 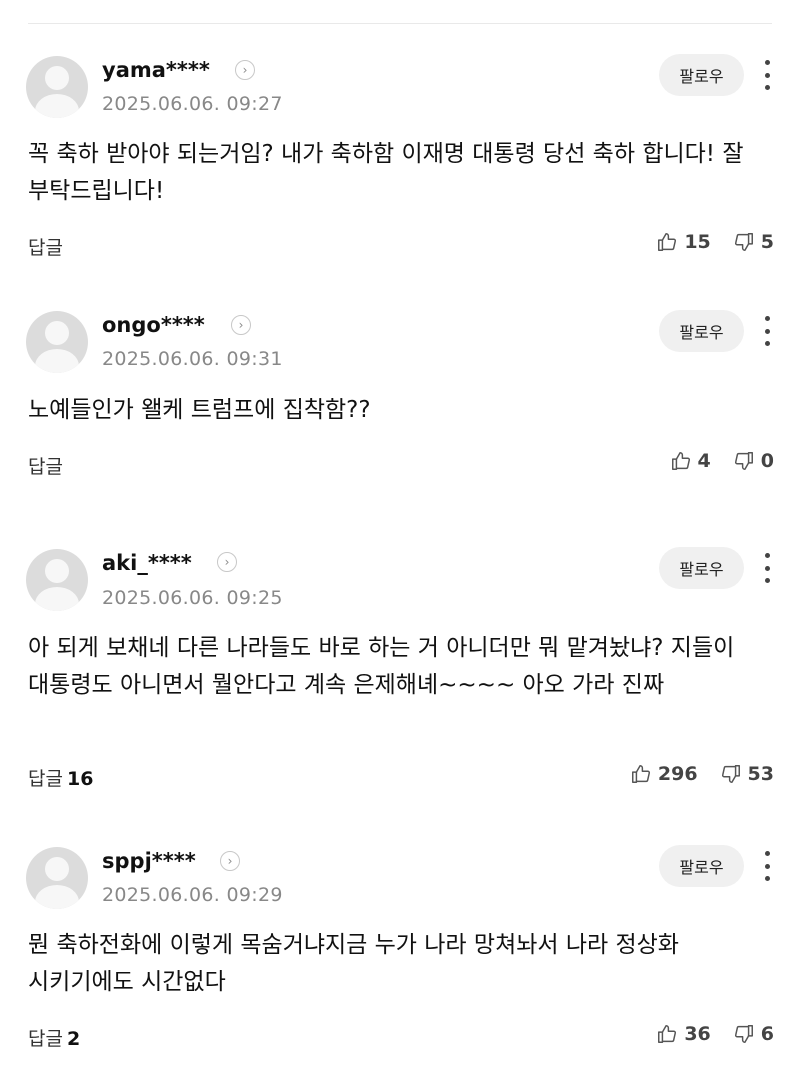 What do you see at coordinates (153, 325) in the screenshot?
I see `comment-username: ongo****` at bounding box center [153, 325].